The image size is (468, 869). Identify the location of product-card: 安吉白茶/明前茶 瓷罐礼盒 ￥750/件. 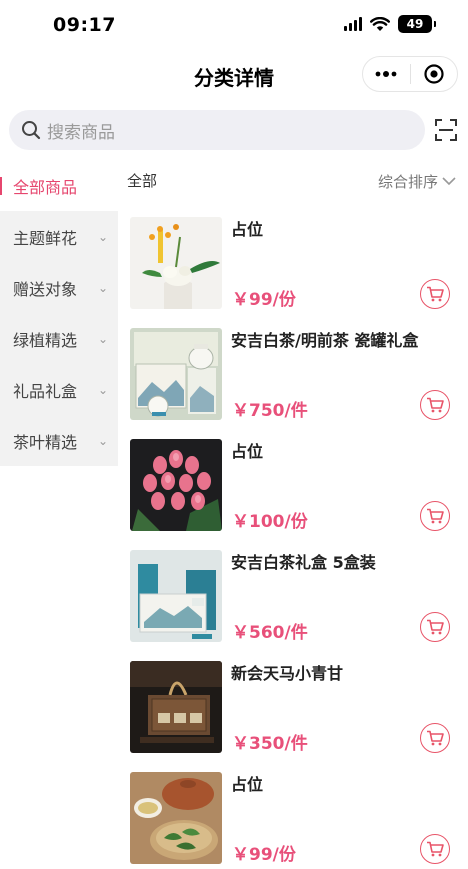
(293, 383).